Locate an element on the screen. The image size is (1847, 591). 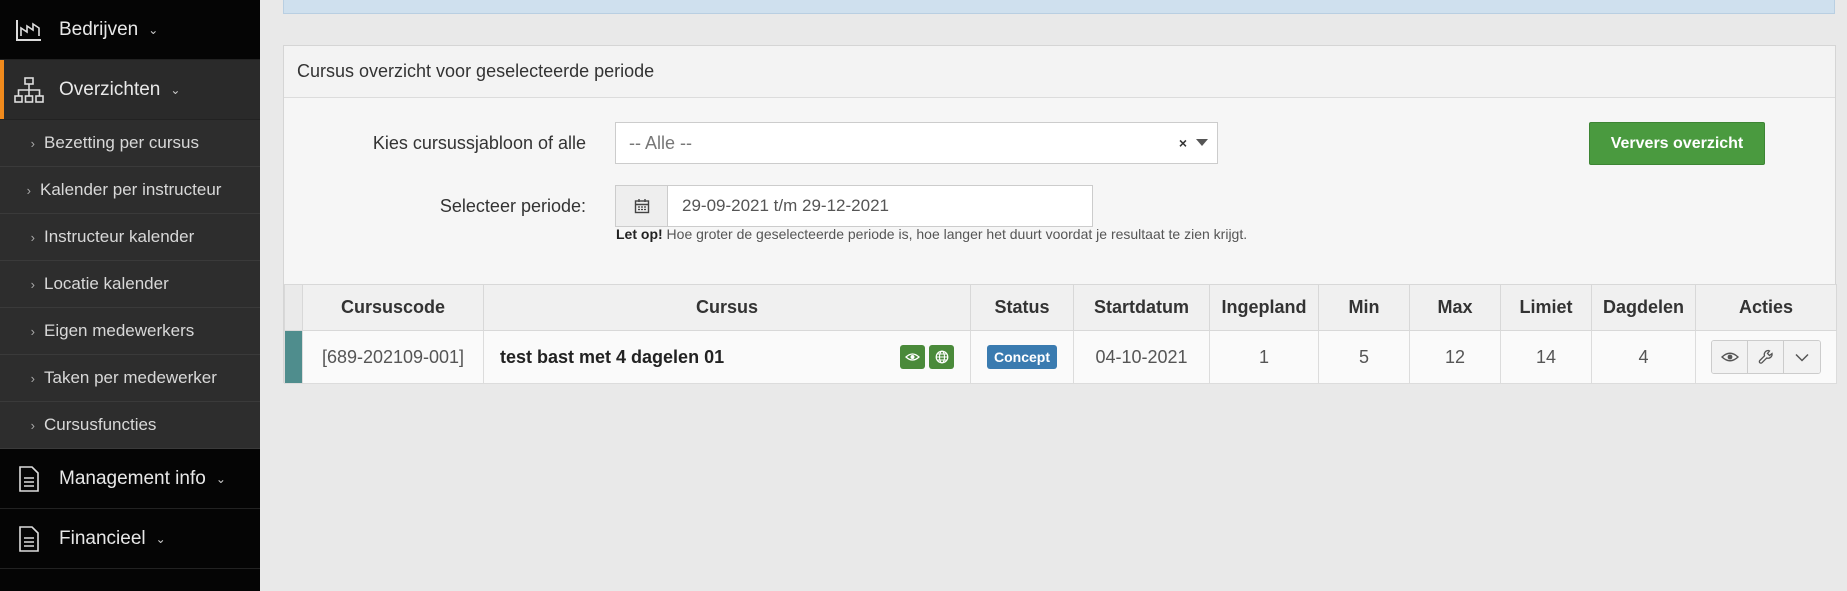
header-ingepland: Ingepland is located at coordinates (1264, 307).